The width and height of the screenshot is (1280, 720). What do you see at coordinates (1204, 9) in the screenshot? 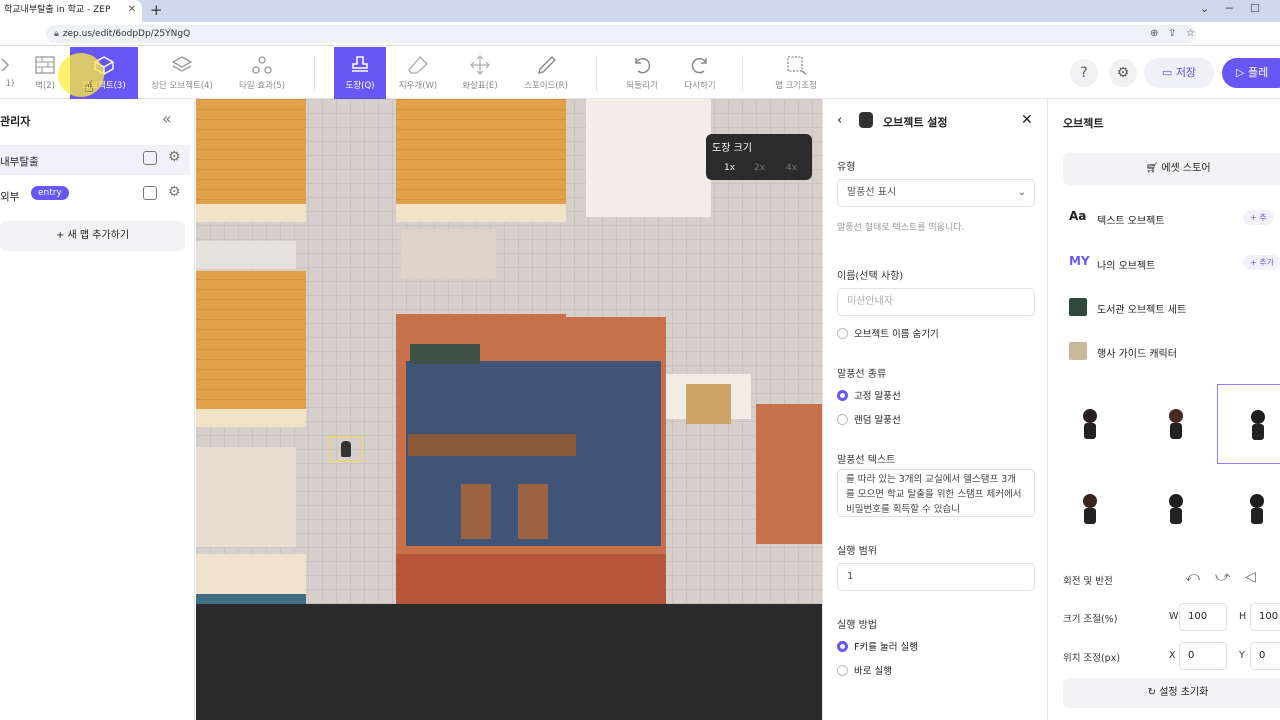
I see `chevron-down-icon: ⌄` at bounding box center [1204, 9].